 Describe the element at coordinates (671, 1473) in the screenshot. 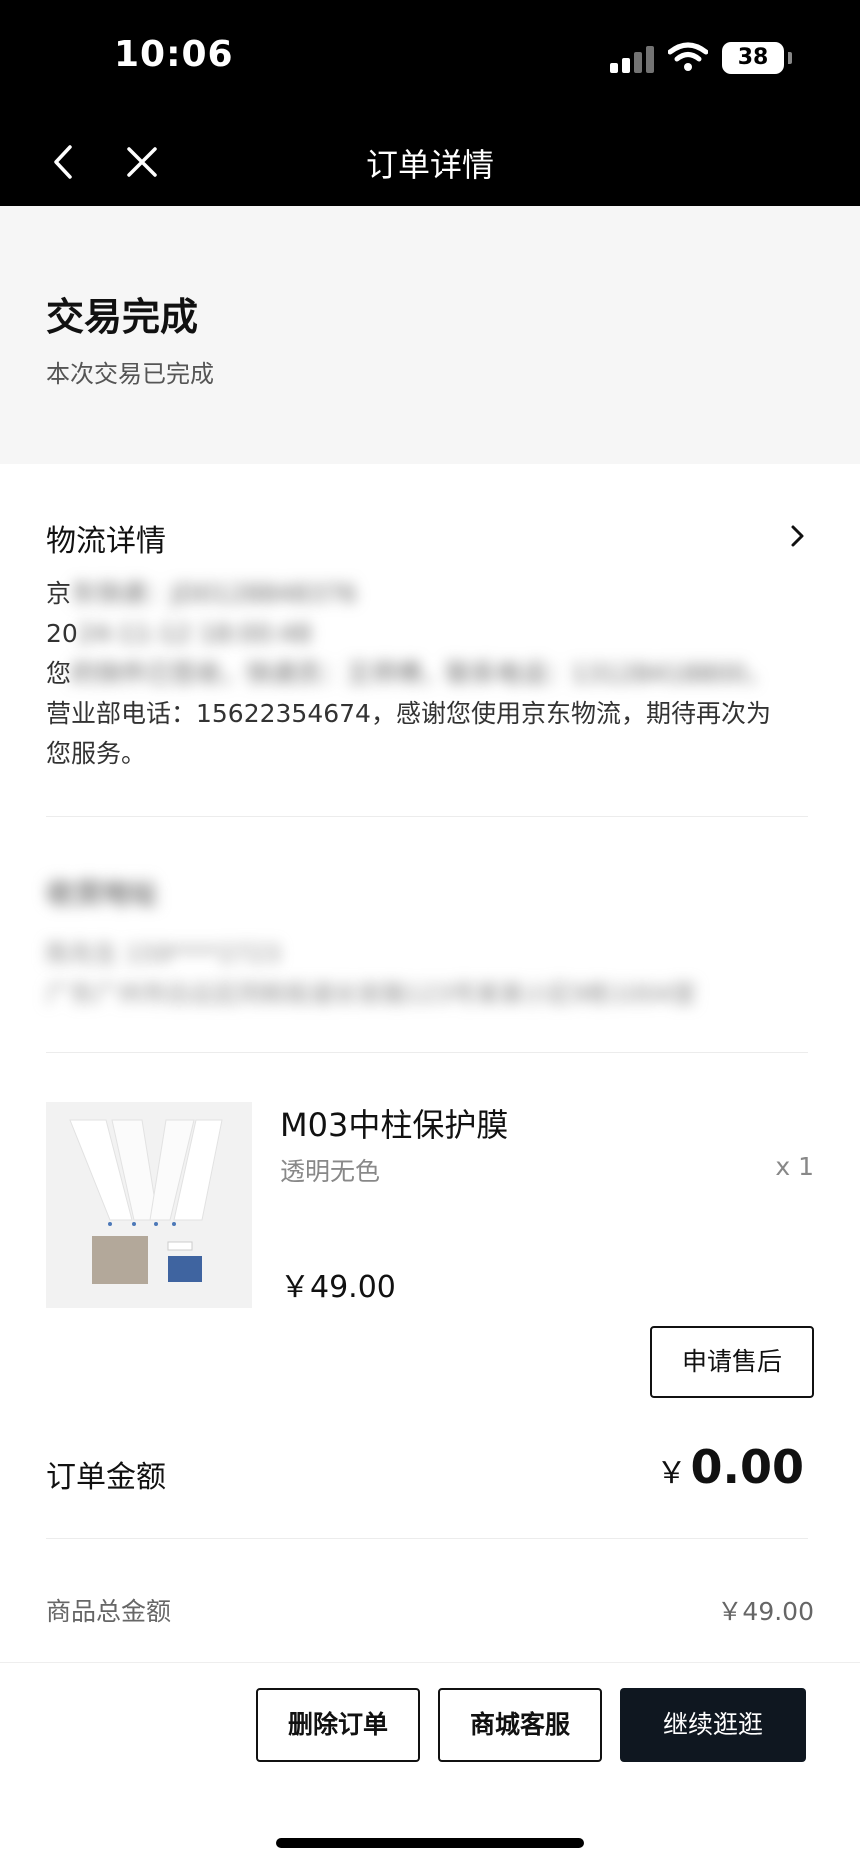

I see `currency-symbol: ￥` at that location.